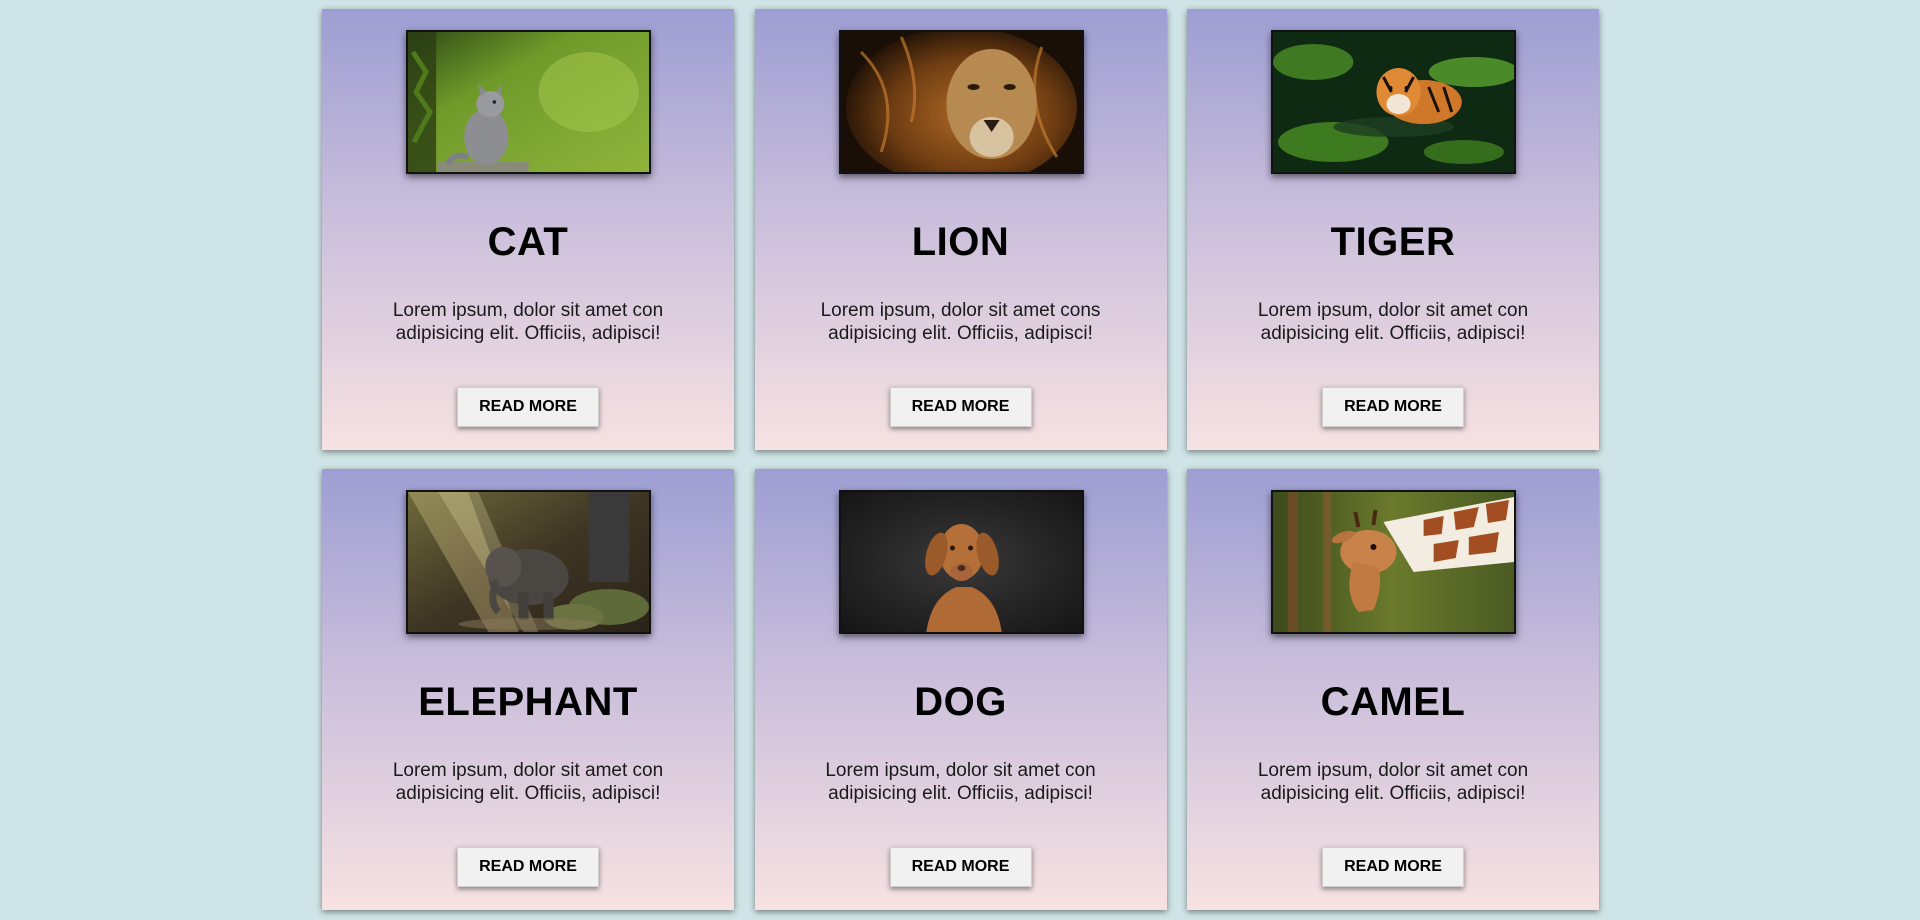  Describe the element at coordinates (960, 310) in the screenshot. I see `card-description-line: Lorem ipsum, dolor sit amet cons` at that location.